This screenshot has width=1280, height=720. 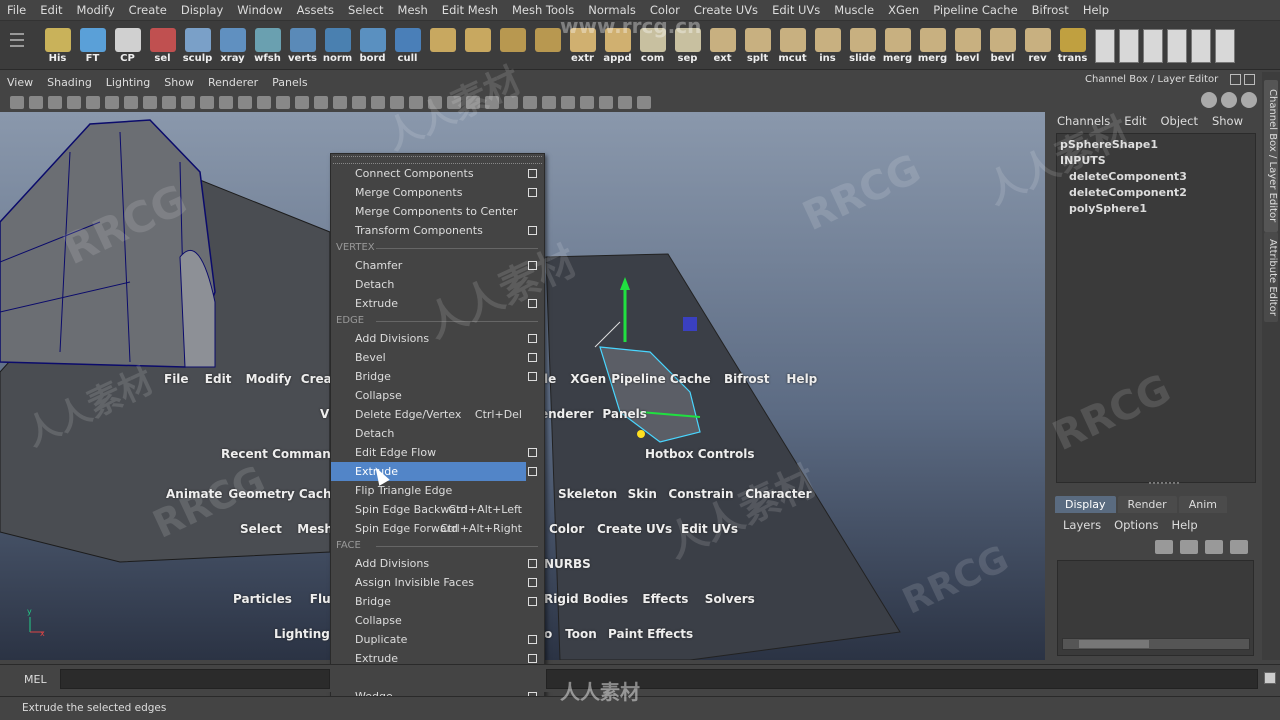 I want to click on viewport-menu-lighting: Lighting, so click(x=128, y=82).